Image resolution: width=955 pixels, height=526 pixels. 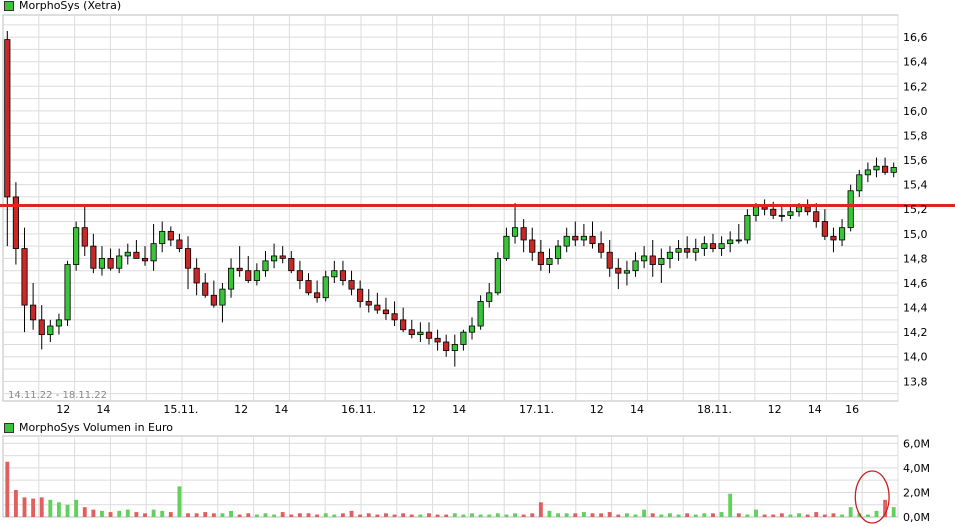 What do you see at coordinates (915, 234) in the screenshot?
I see `price-y-tick-label: 15,0` at bounding box center [915, 234].